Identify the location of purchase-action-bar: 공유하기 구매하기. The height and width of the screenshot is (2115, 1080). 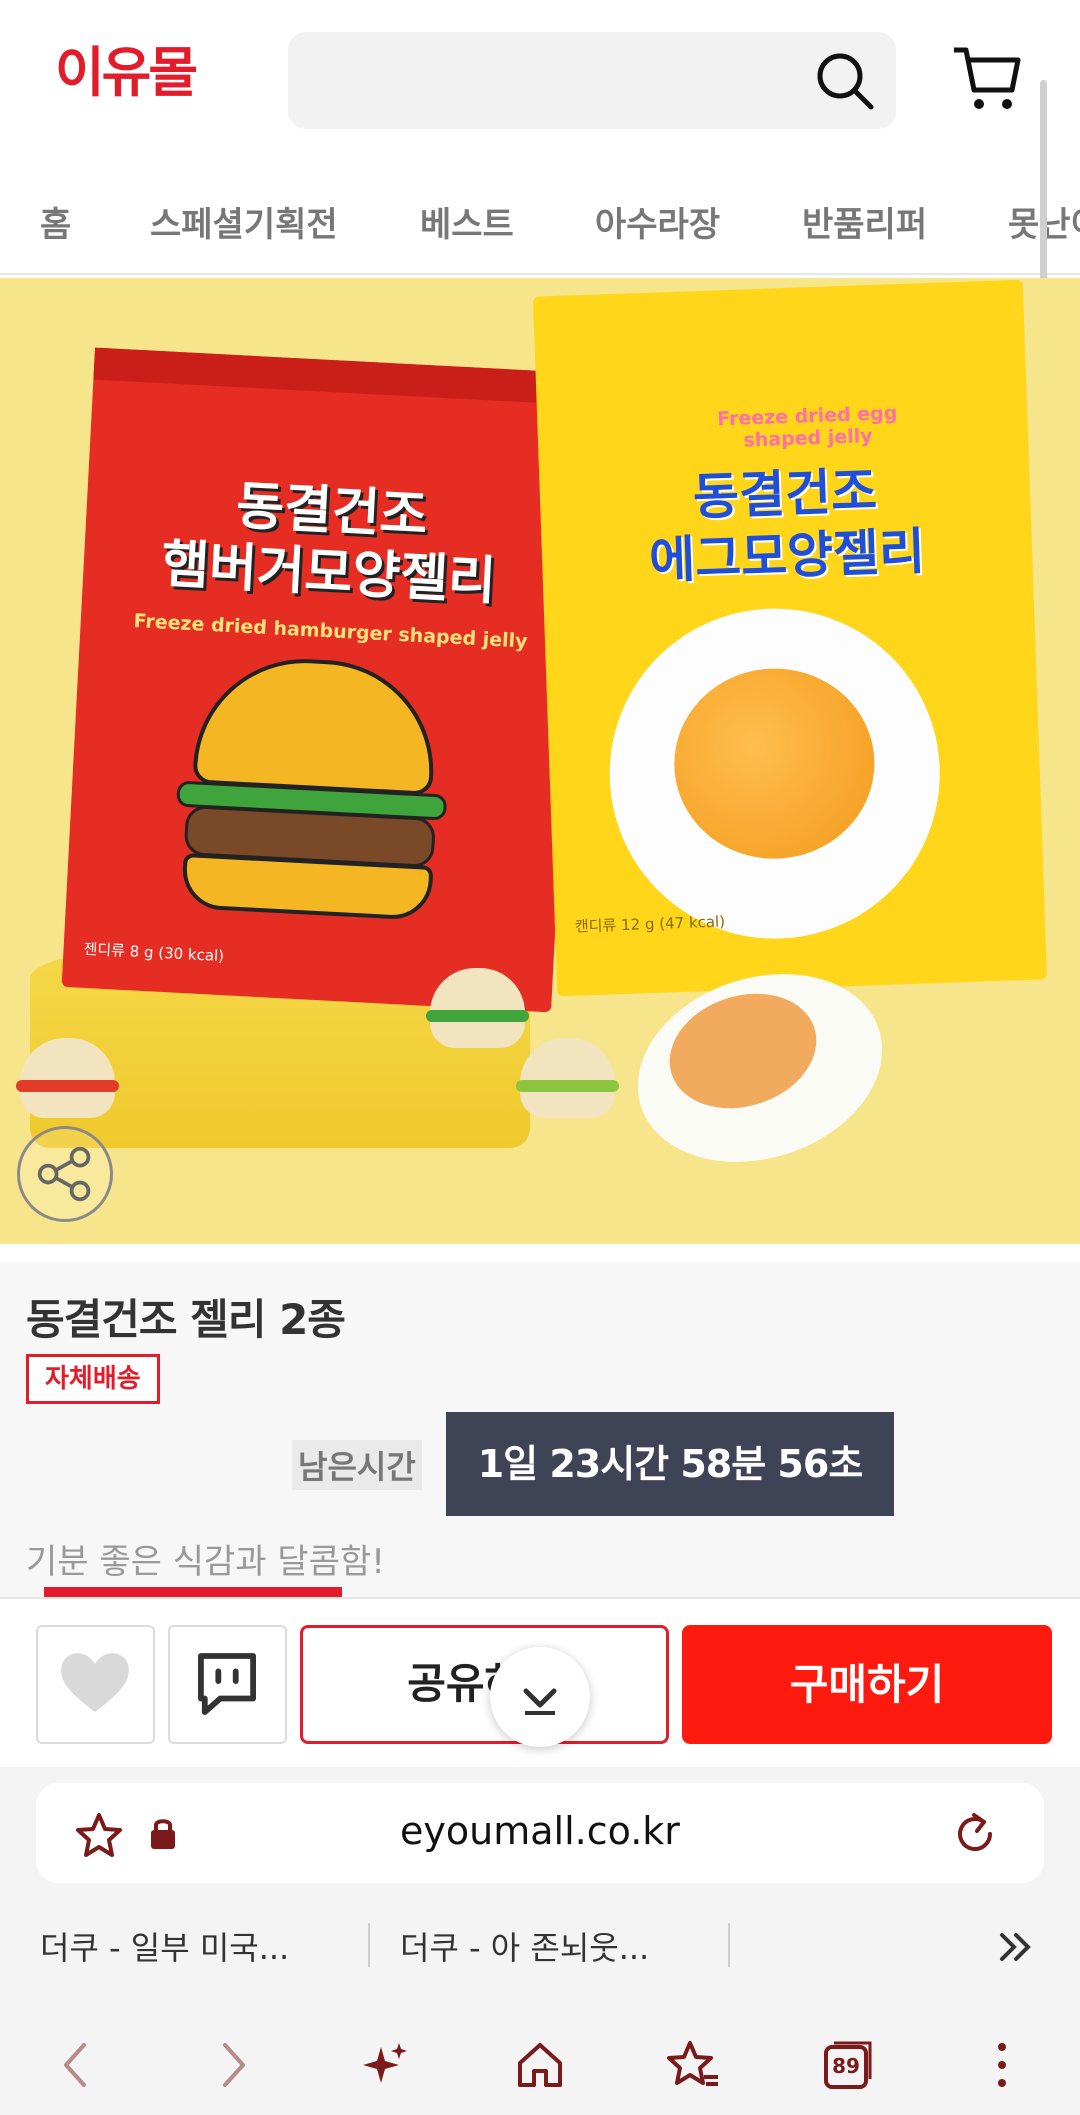
(540, 1682).